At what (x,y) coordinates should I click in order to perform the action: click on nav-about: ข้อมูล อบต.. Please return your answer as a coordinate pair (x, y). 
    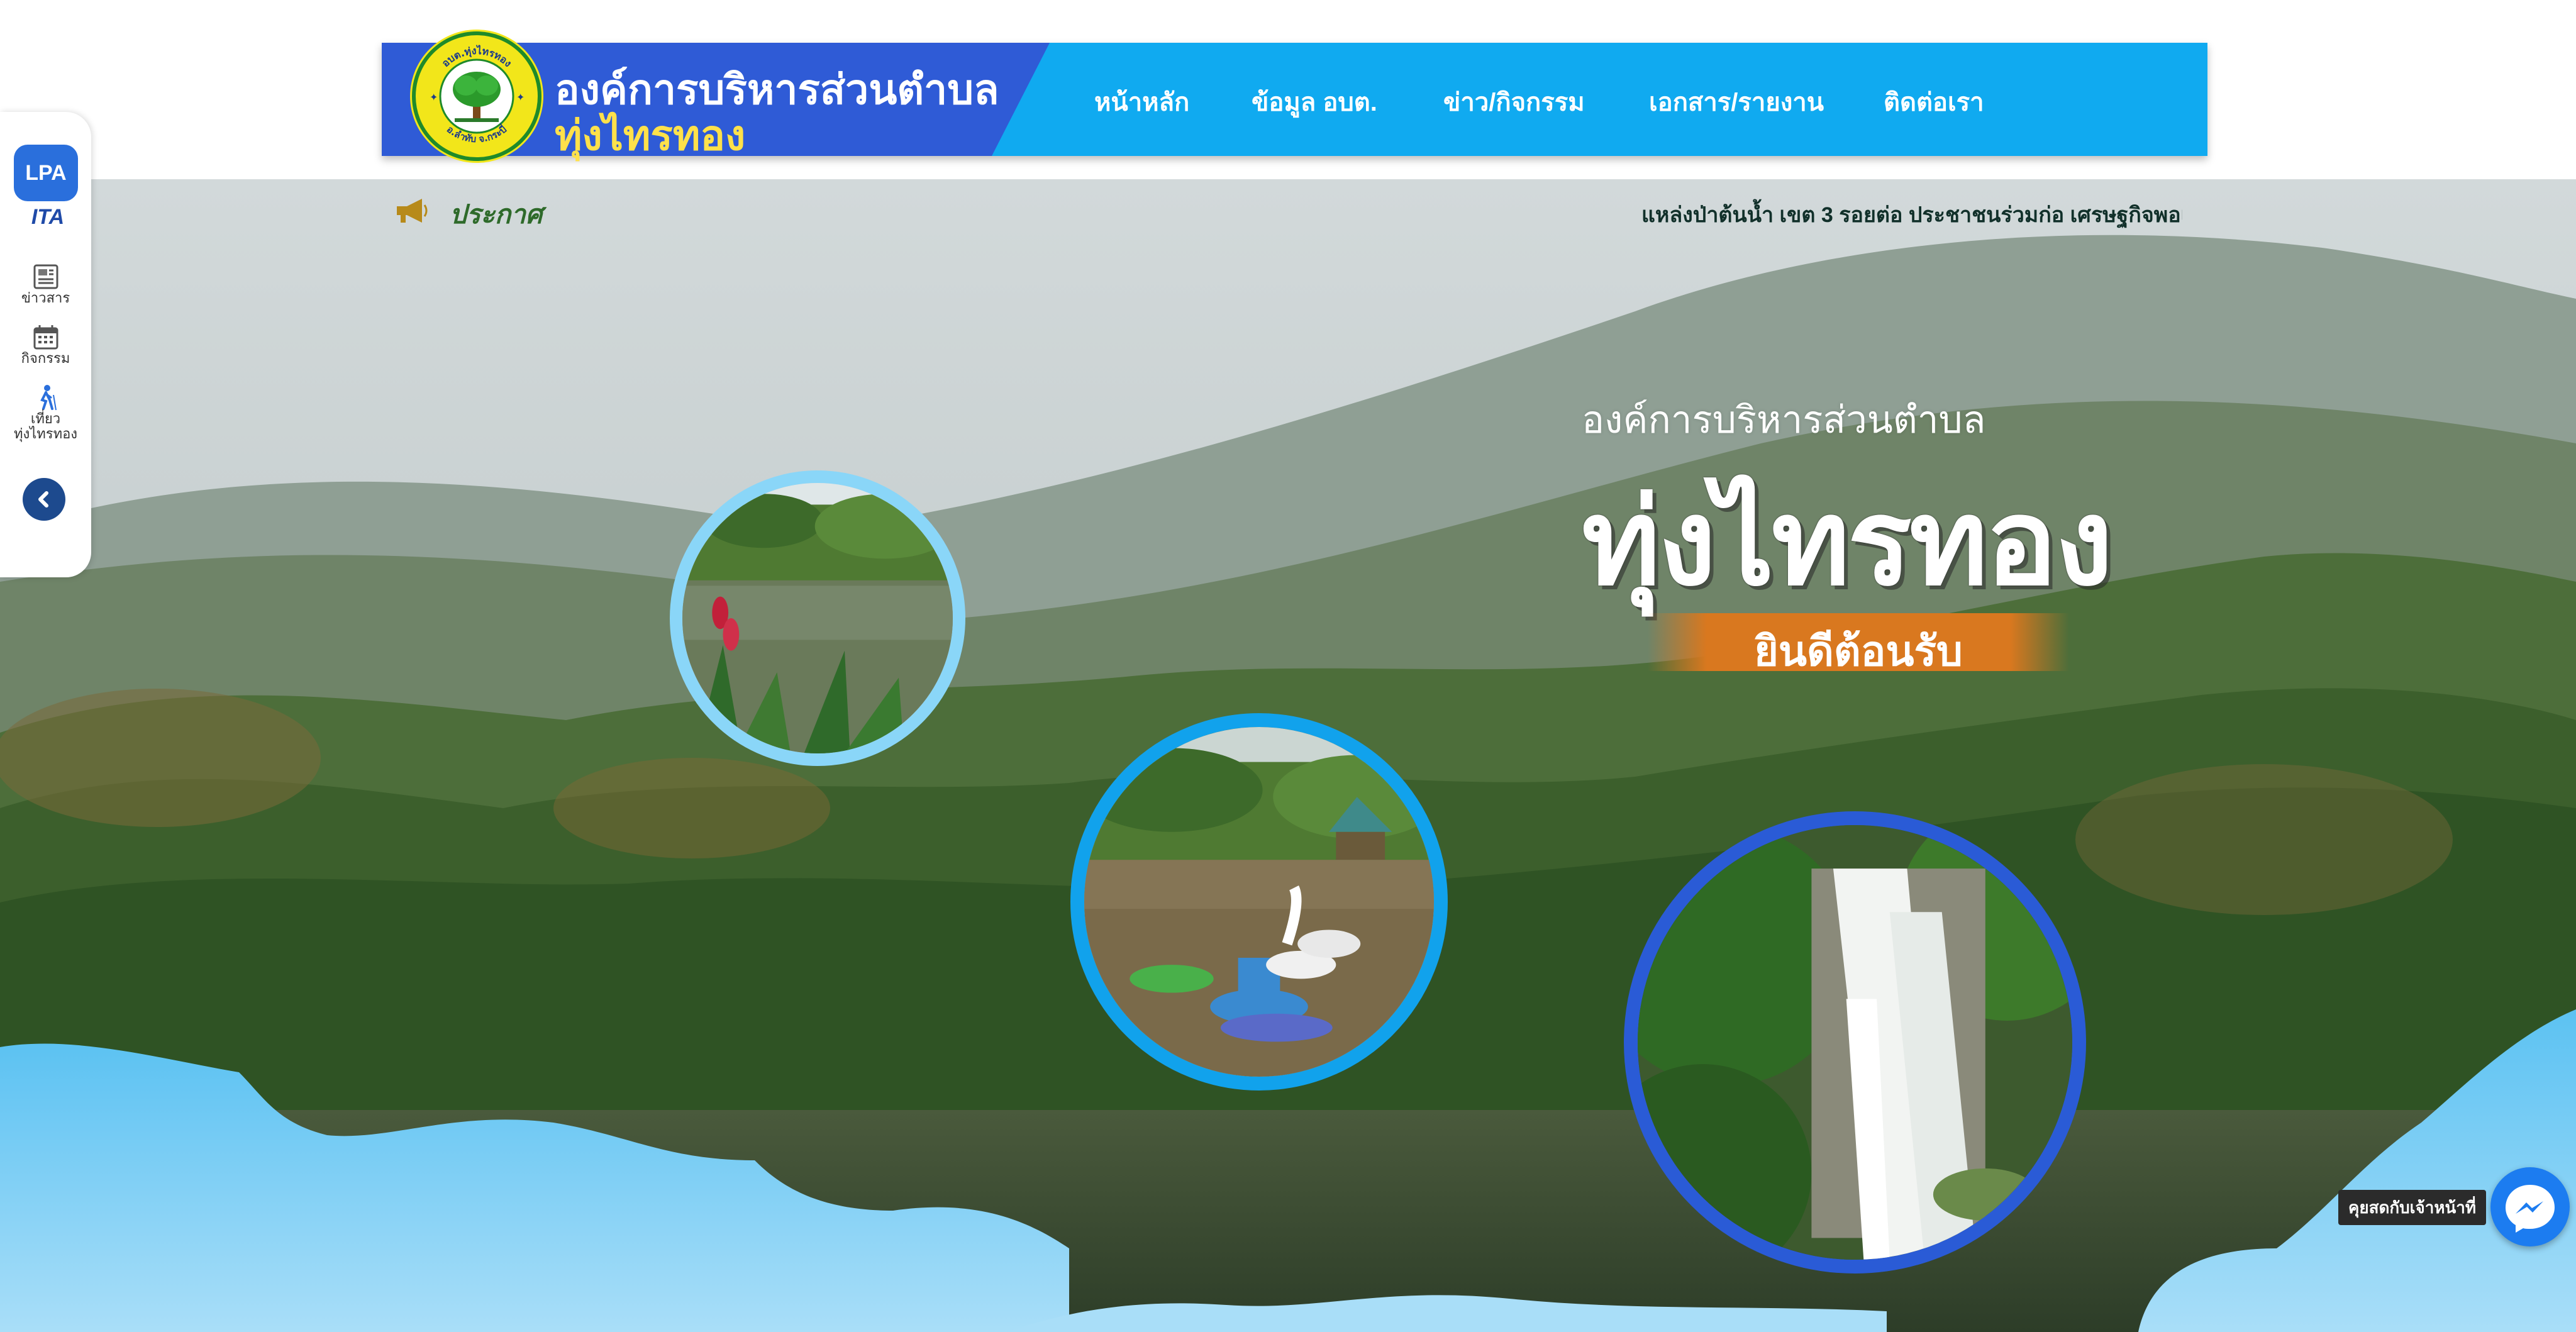
    Looking at the image, I should click on (1314, 102).